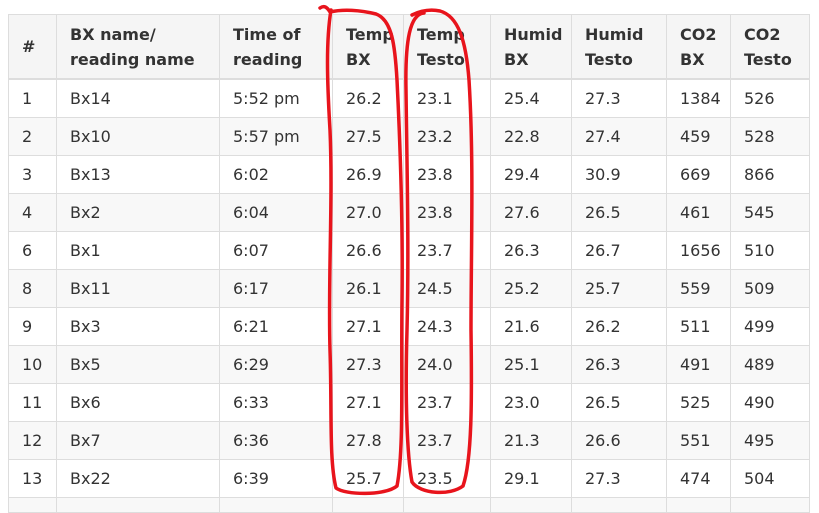 This screenshot has height=513, width=819. I want to click on cell-co2-testo: 509, so click(770, 288).